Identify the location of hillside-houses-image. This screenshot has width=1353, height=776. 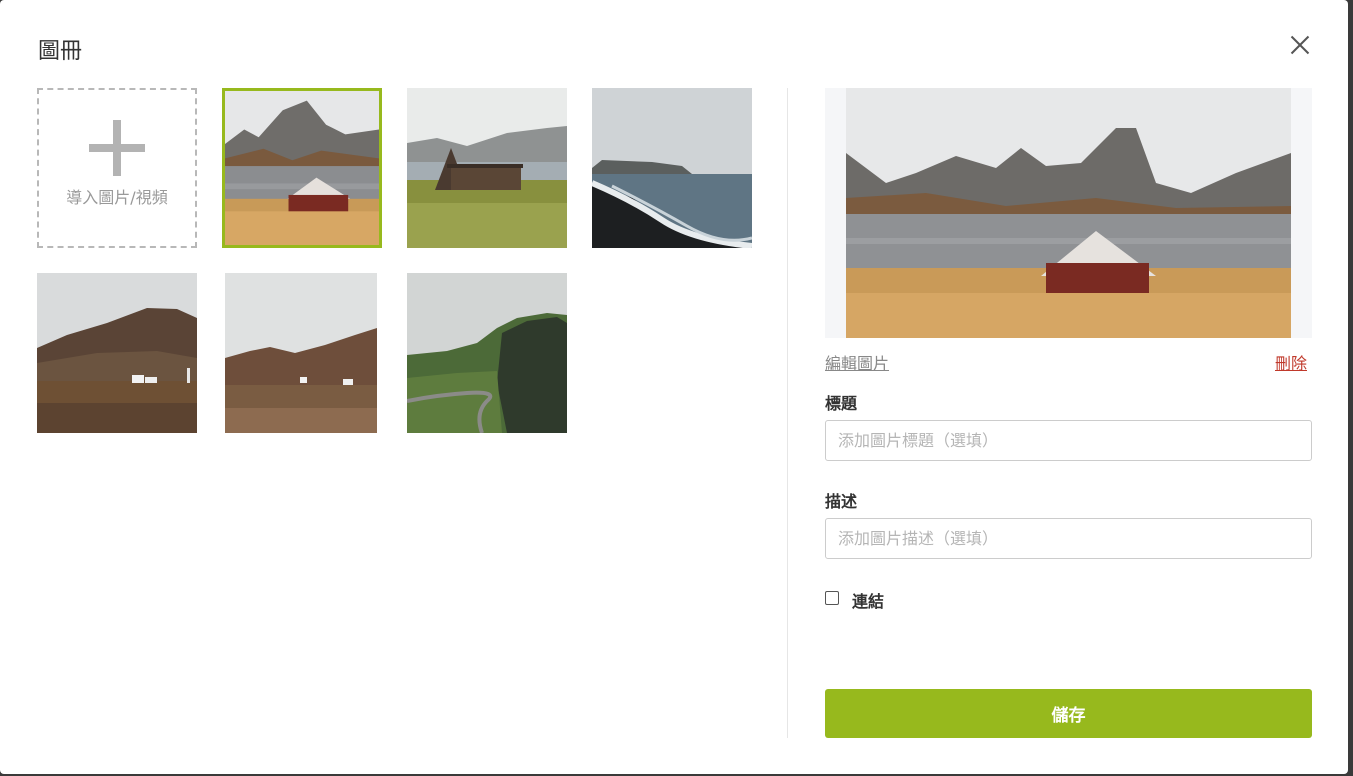
(301, 353).